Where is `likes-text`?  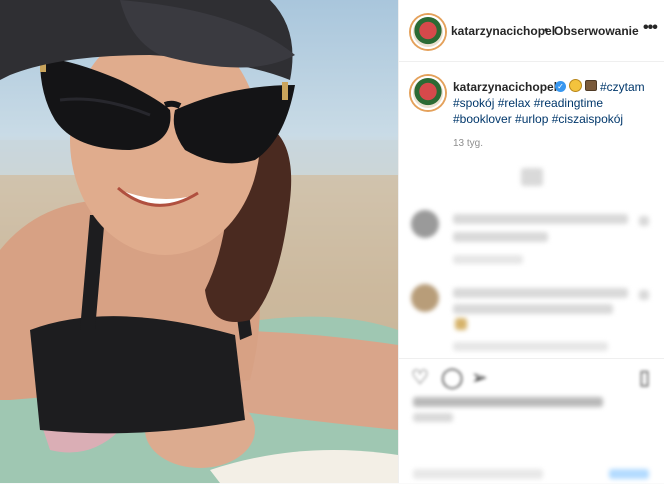
likes-text is located at coordinates (433, 417).